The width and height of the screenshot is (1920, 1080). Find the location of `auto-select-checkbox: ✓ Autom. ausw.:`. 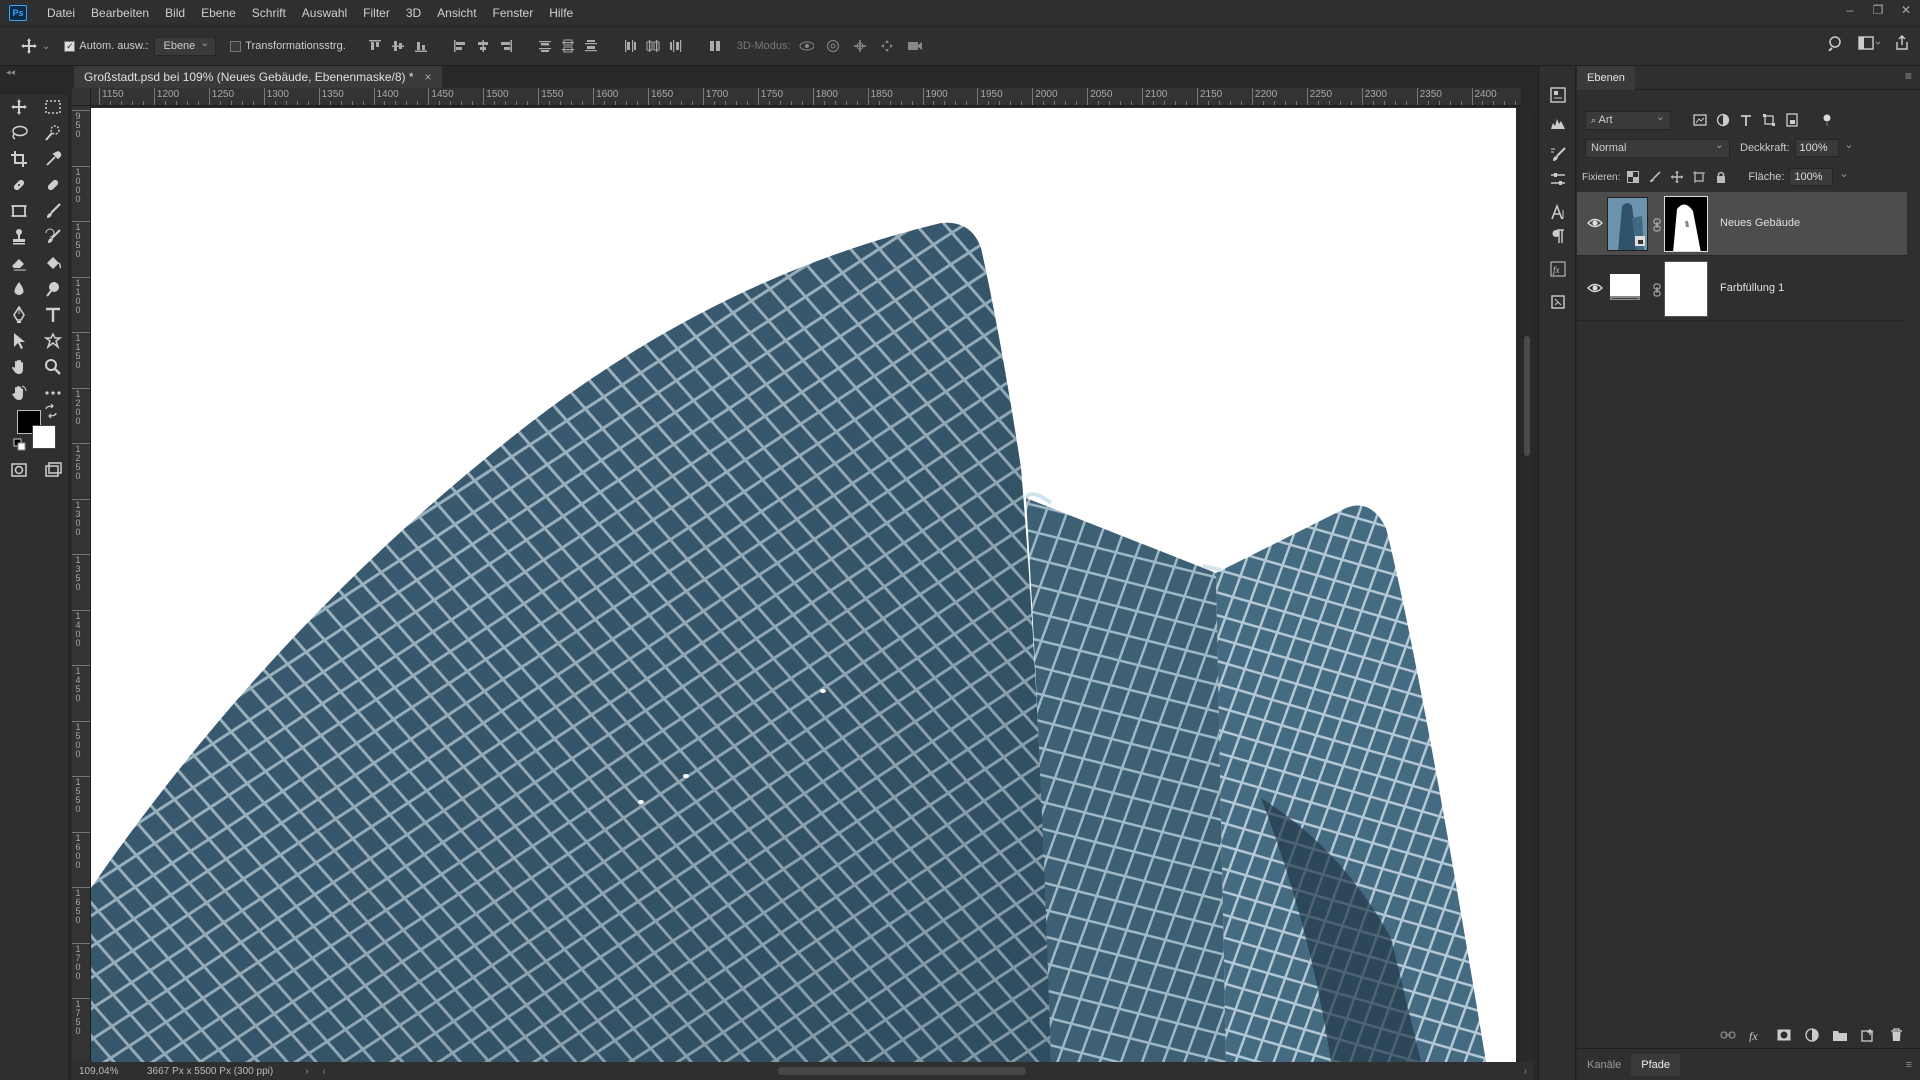

auto-select-checkbox: ✓ Autom. ausw.: is located at coordinates (106, 46).